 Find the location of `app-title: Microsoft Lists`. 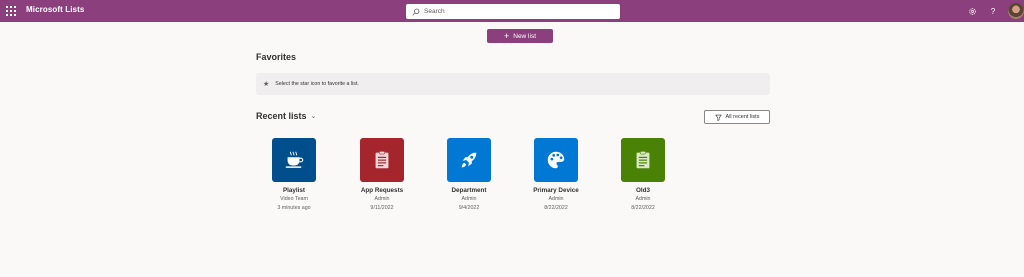

app-title: Microsoft Lists is located at coordinates (55, 9).